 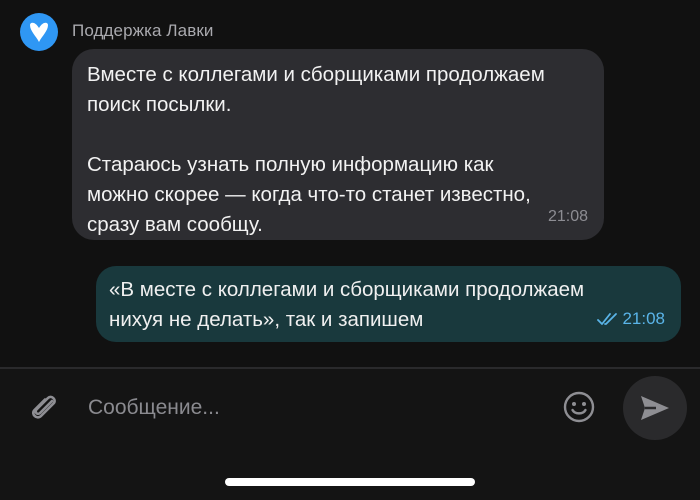 I want to click on home-indicator, so click(x=350, y=482).